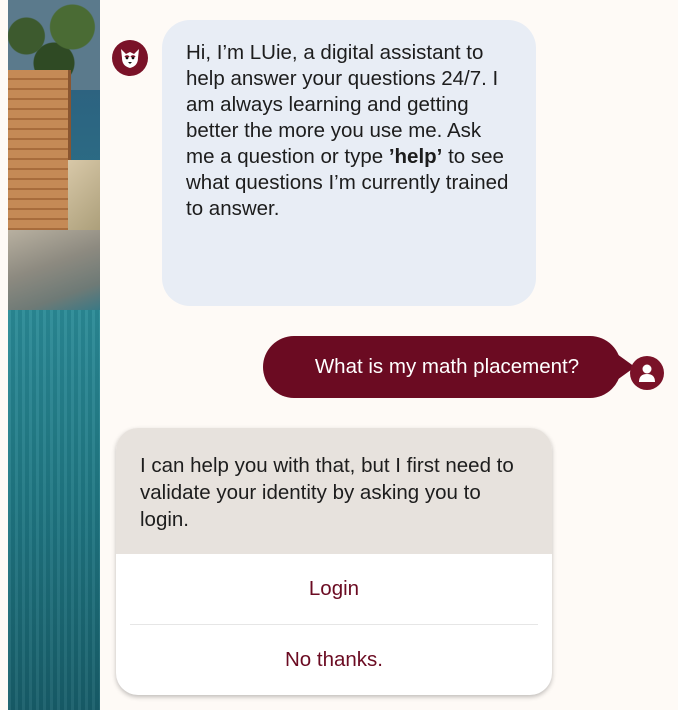 Image resolution: width=678 pixels, height=710 pixels. I want to click on background-photo-campus, so click(54, 355).